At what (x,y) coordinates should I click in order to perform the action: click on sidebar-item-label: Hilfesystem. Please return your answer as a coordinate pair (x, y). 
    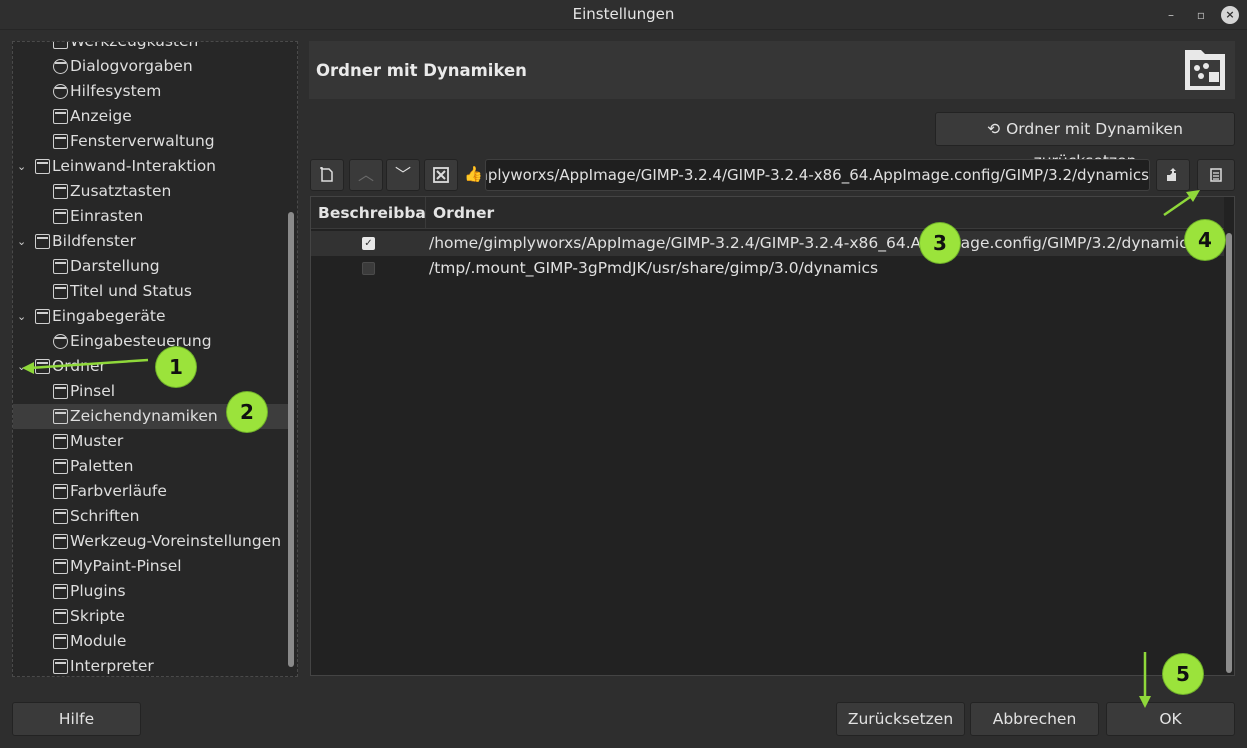
    Looking at the image, I should click on (116, 91).